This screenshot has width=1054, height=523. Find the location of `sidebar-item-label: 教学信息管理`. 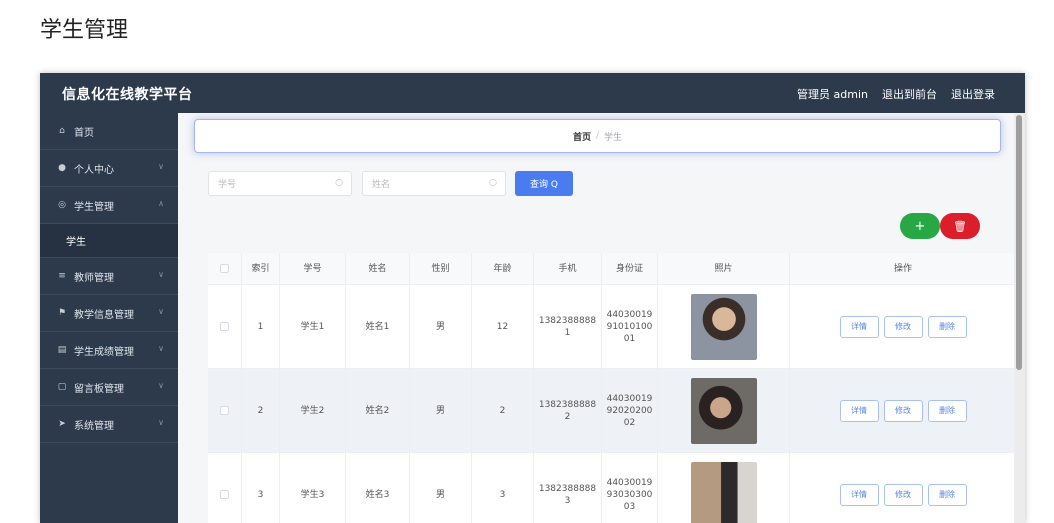

sidebar-item-label: 教学信息管理 is located at coordinates (104, 315).